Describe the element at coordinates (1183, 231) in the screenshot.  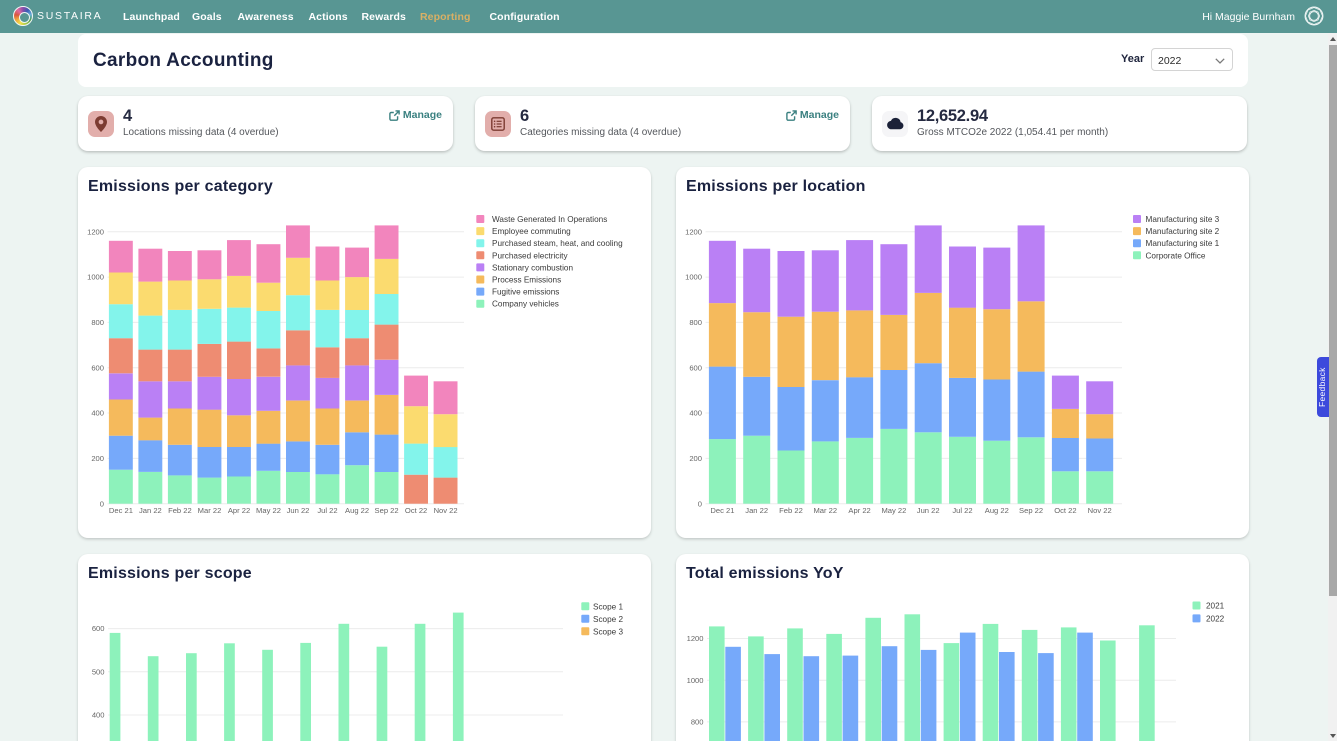
I see `svg-text: Manufacturing site 2` at that location.